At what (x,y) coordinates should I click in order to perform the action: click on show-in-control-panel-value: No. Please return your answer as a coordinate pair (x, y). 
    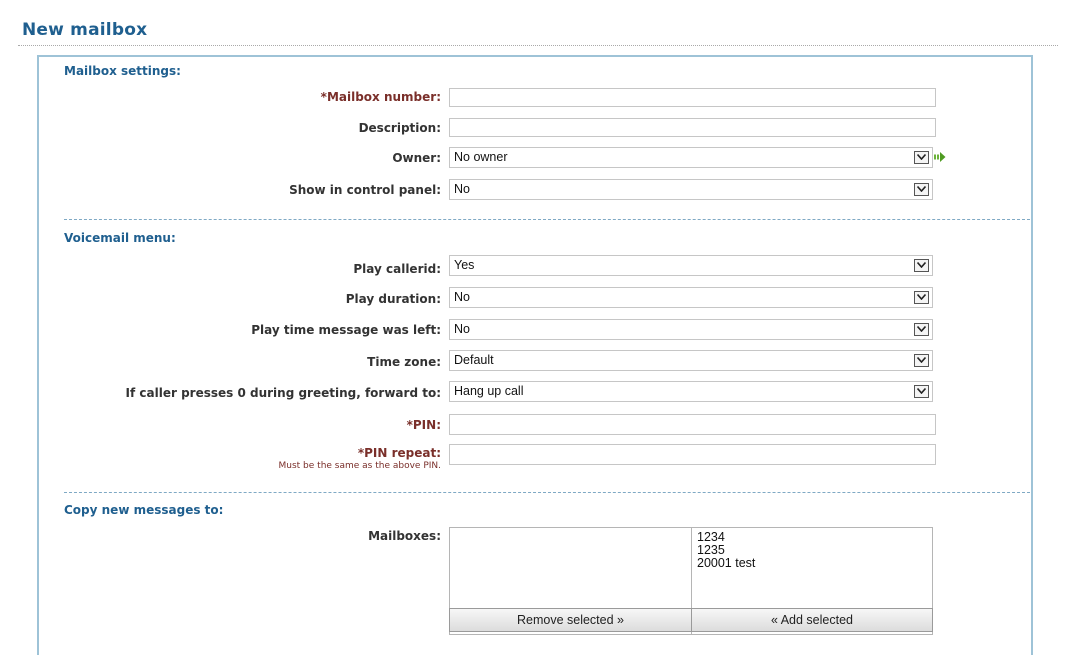
    Looking at the image, I should click on (462, 189).